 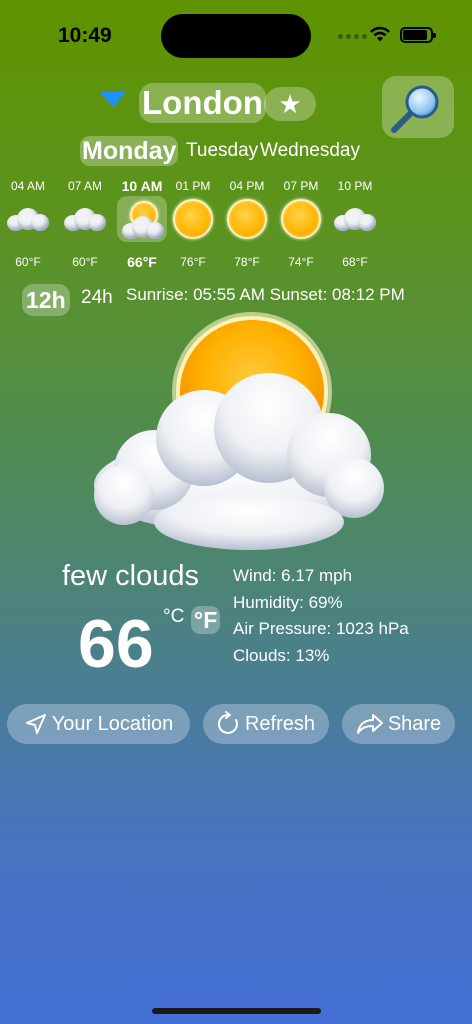 I want to click on share-button: Share, so click(x=398, y=724).